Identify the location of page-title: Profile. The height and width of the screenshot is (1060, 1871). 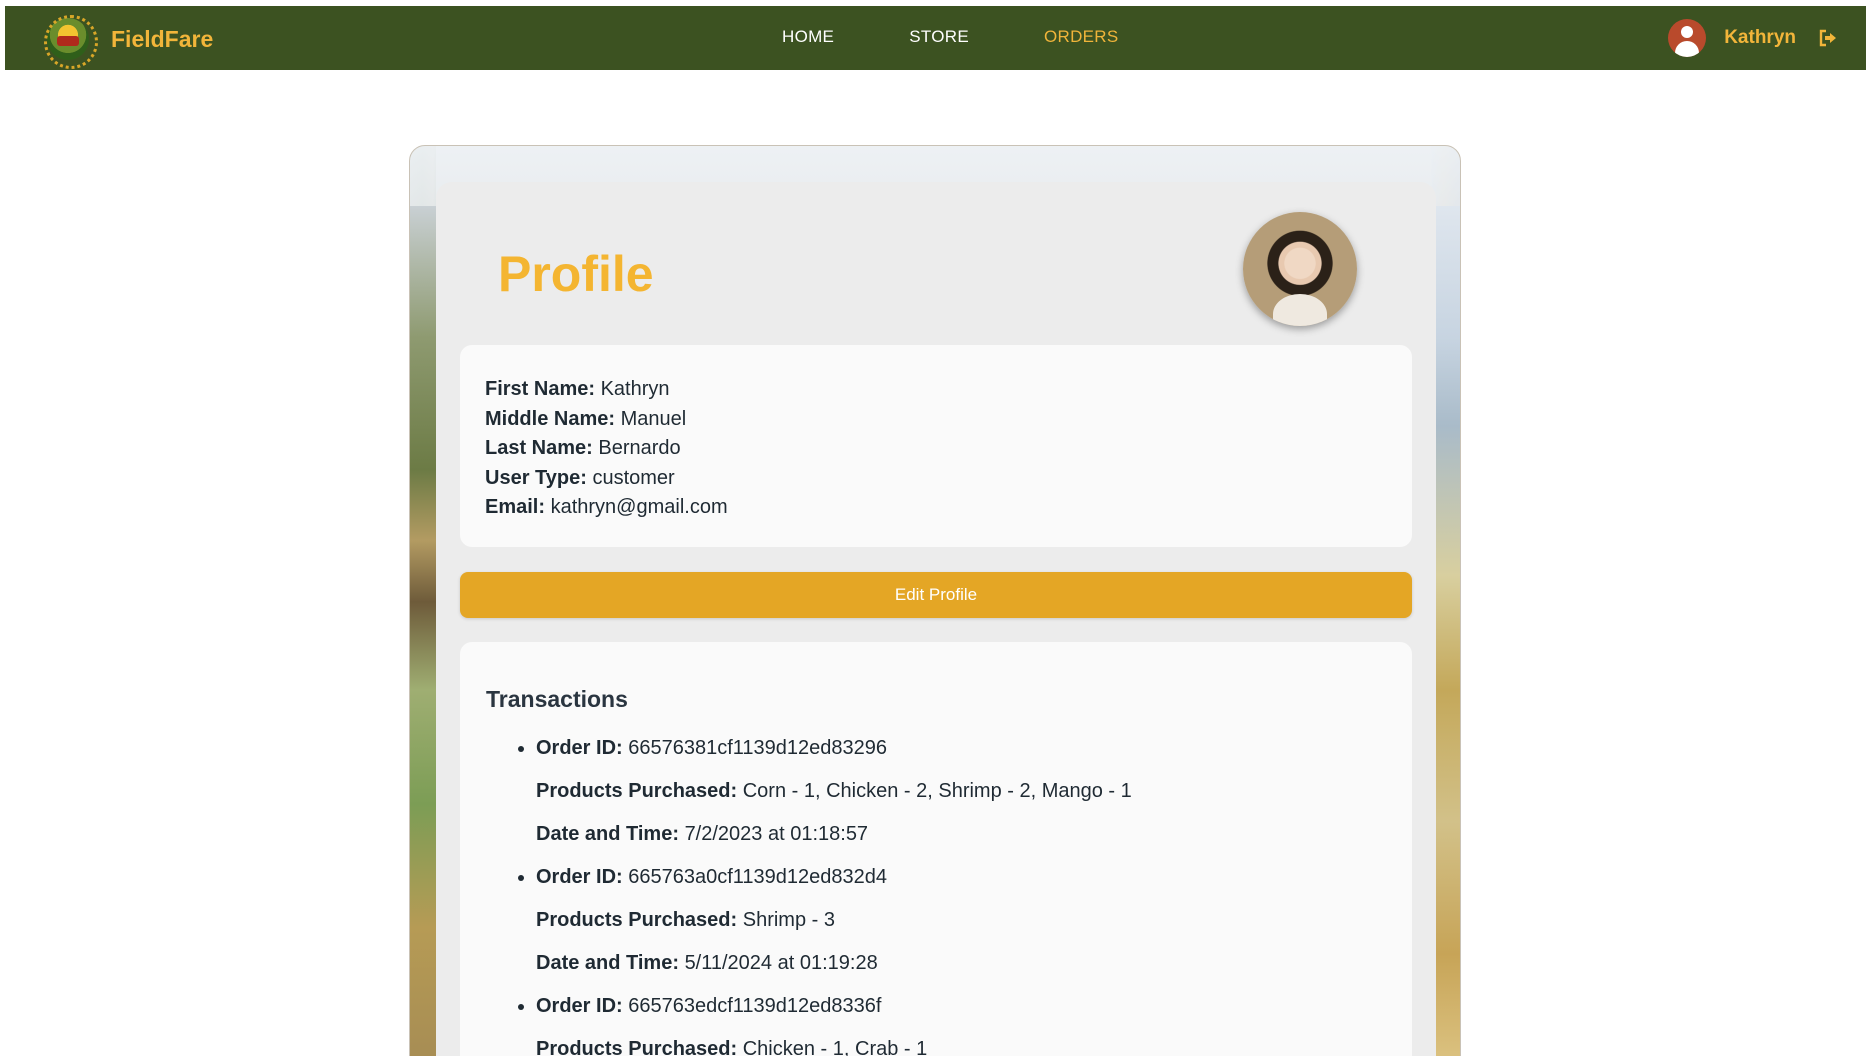
(576, 274).